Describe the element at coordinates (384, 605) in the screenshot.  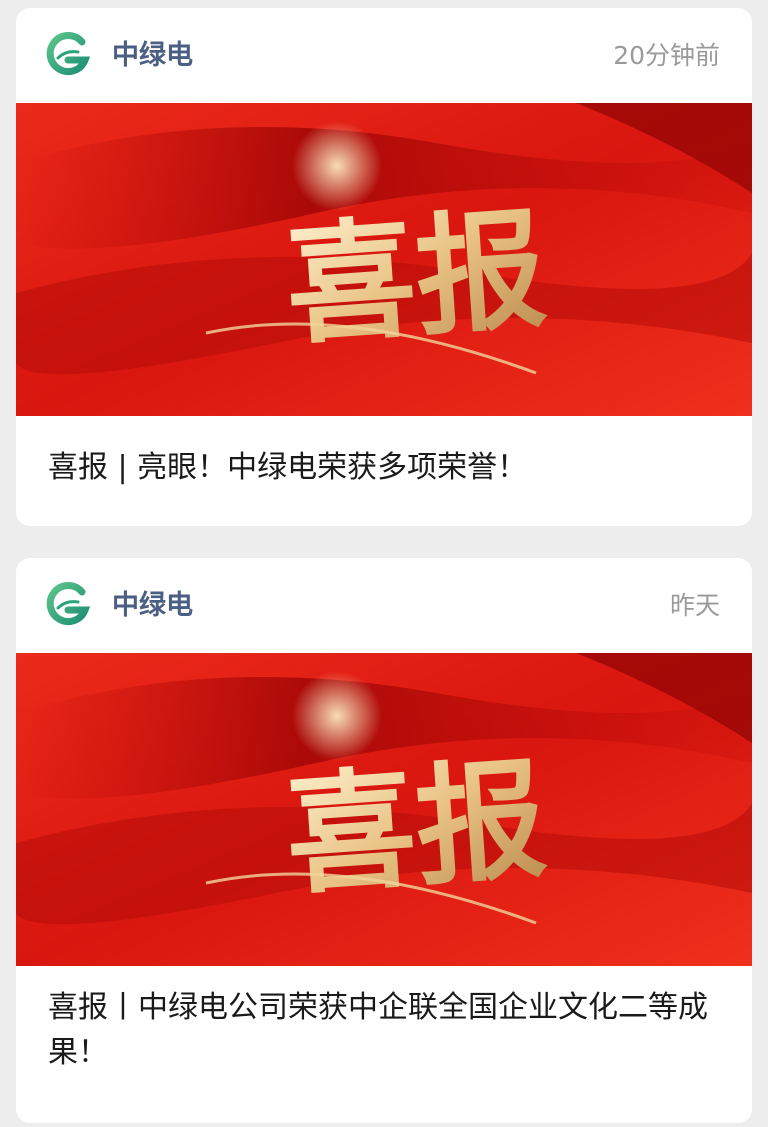
I see `card-header: 中绿电 昨天` at that location.